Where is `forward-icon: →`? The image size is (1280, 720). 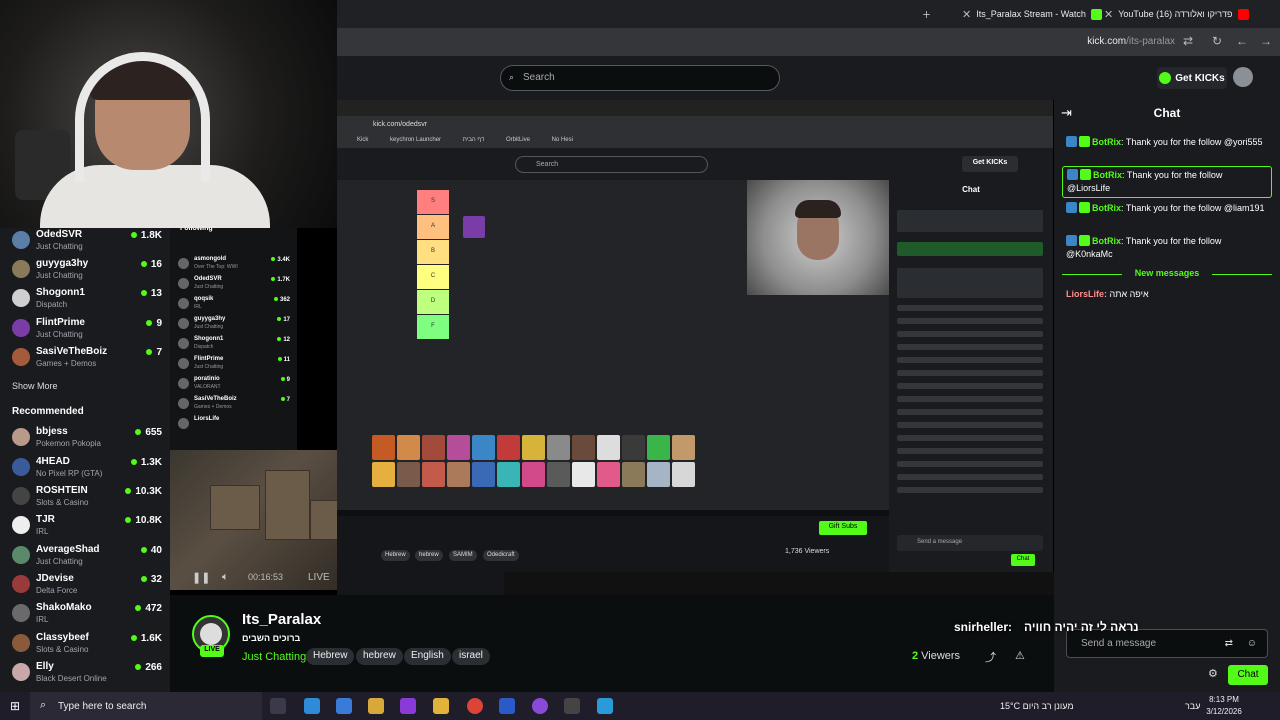 forward-icon: → is located at coordinates (1266, 41).